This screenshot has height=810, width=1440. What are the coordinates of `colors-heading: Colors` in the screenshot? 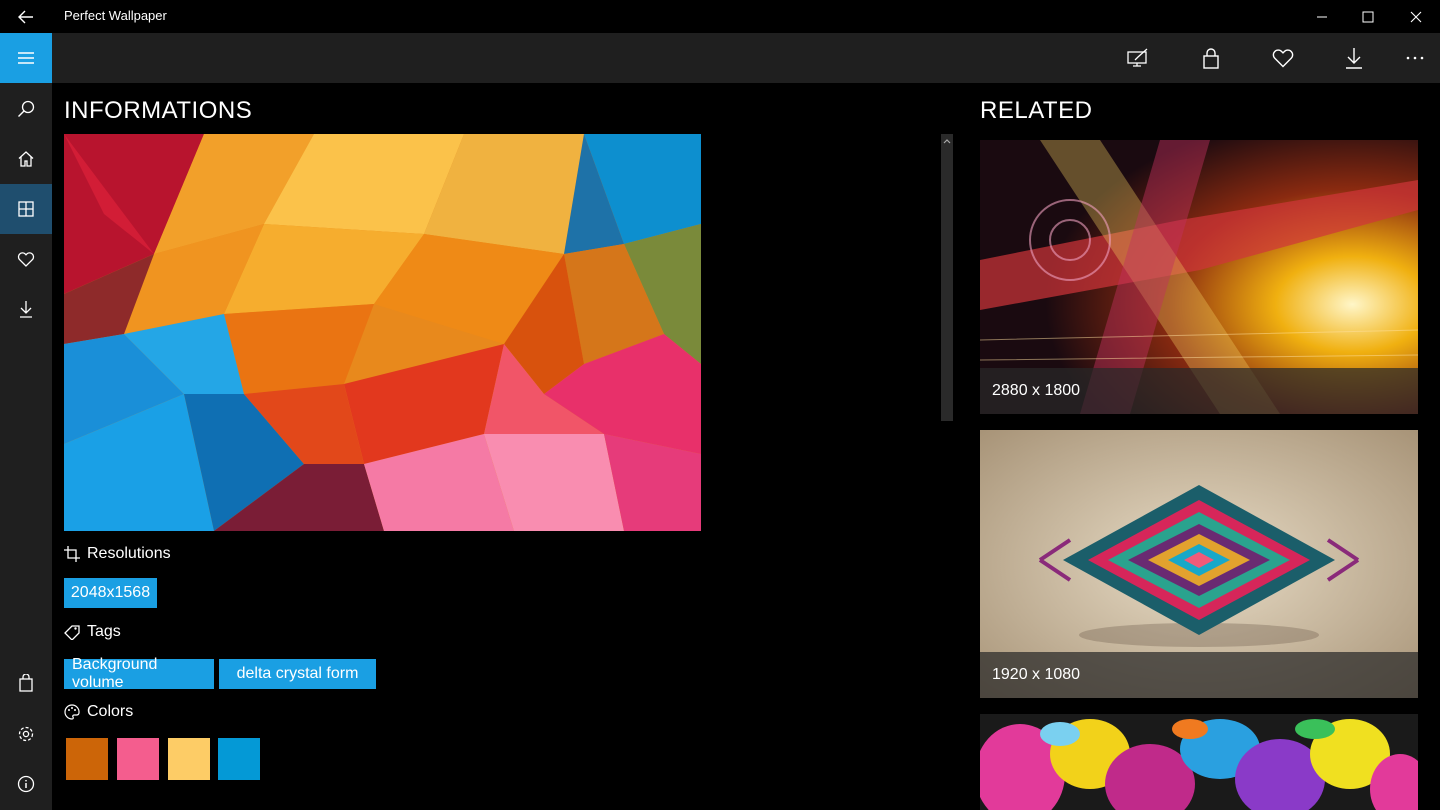 It's located at (98, 712).